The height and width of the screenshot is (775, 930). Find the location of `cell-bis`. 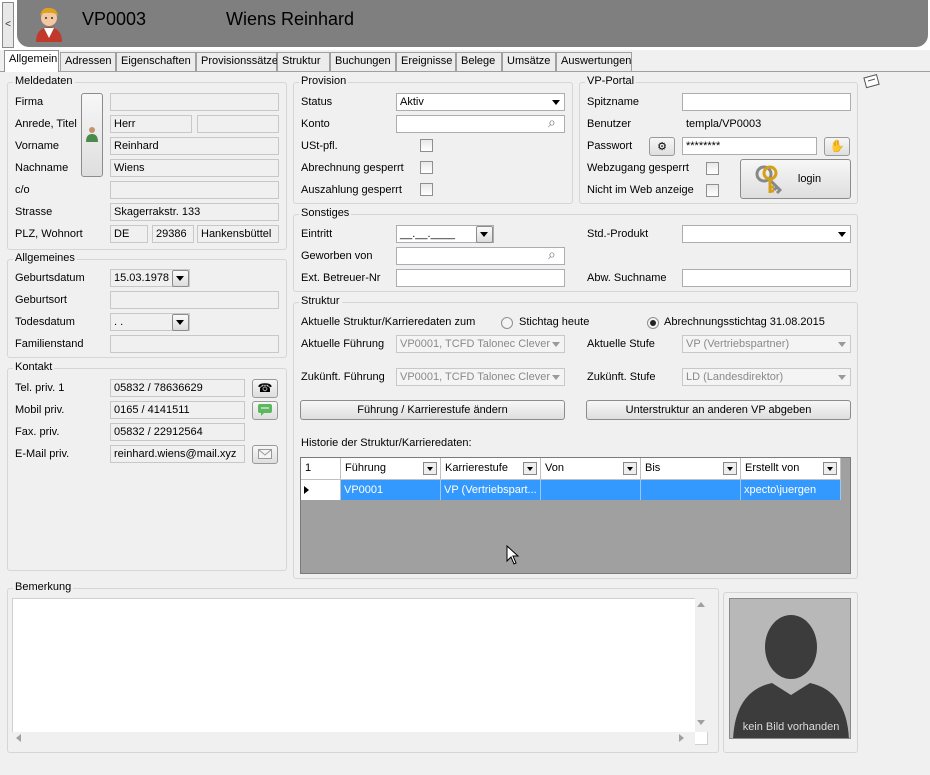

cell-bis is located at coordinates (691, 490).